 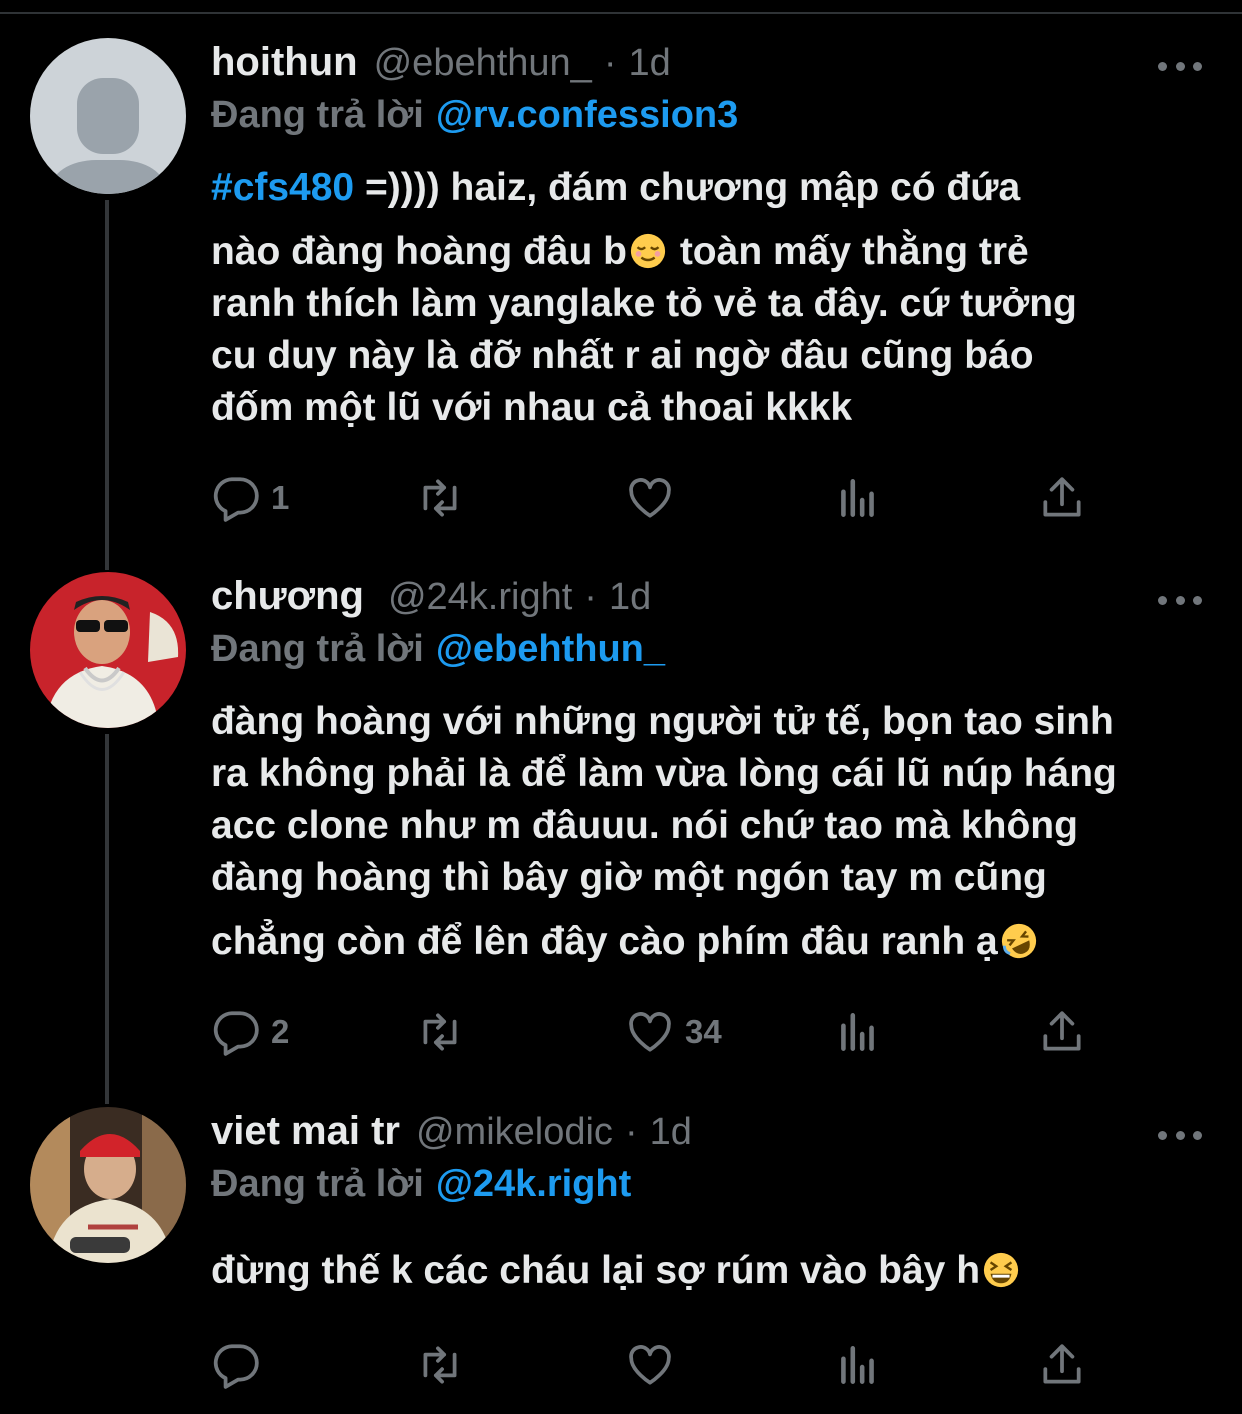 I want to click on tweet-actions: 2 34, so click(x=651, y=1032).